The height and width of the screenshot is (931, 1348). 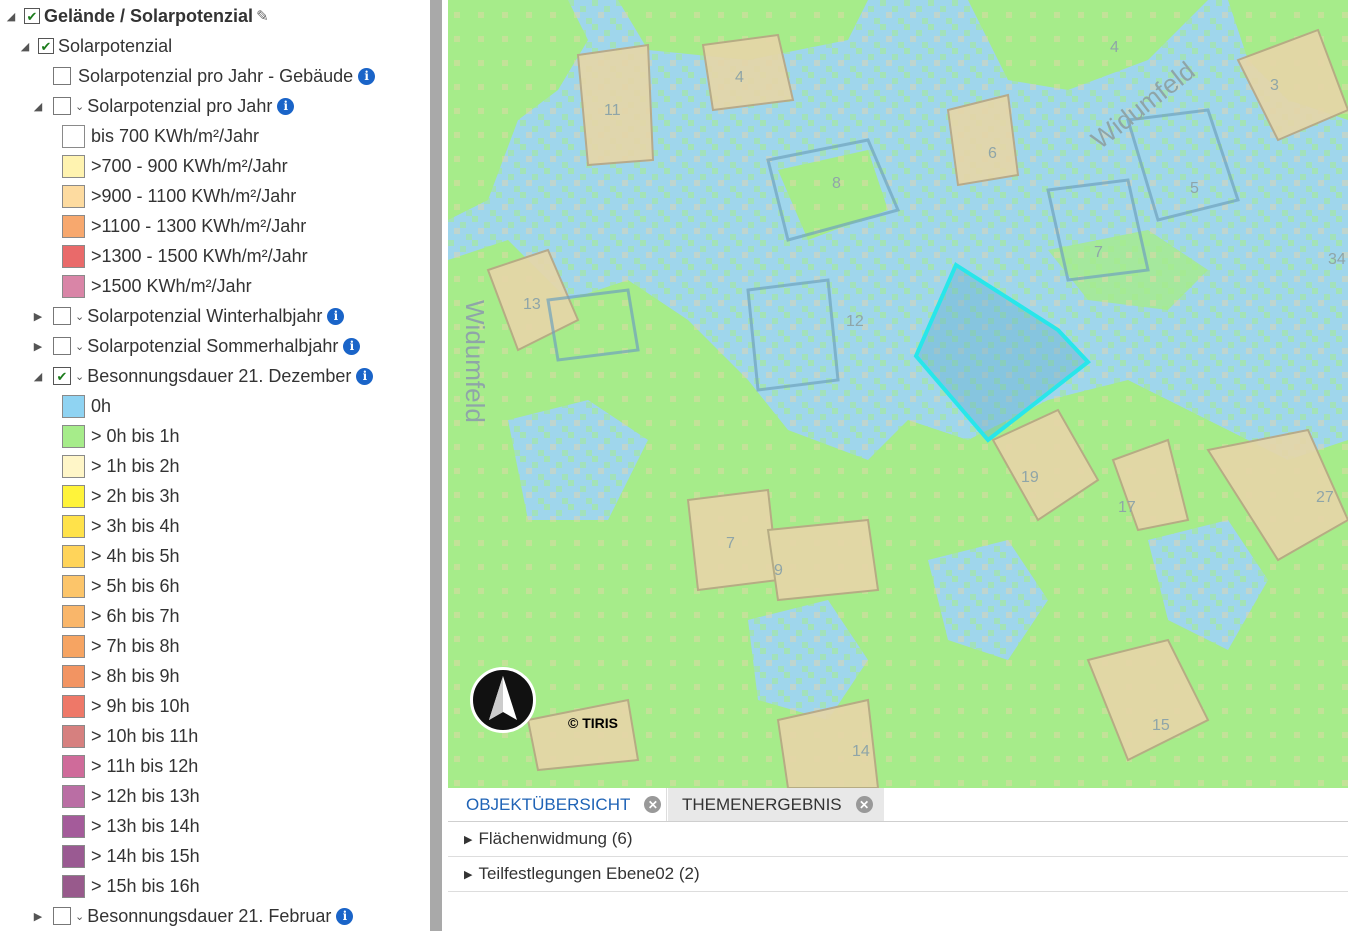 What do you see at coordinates (213, 345) in the screenshot?
I see `tree-label-sommer: Solarpotenzial Sommerhalbjahr` at bounding box center [213, 345].